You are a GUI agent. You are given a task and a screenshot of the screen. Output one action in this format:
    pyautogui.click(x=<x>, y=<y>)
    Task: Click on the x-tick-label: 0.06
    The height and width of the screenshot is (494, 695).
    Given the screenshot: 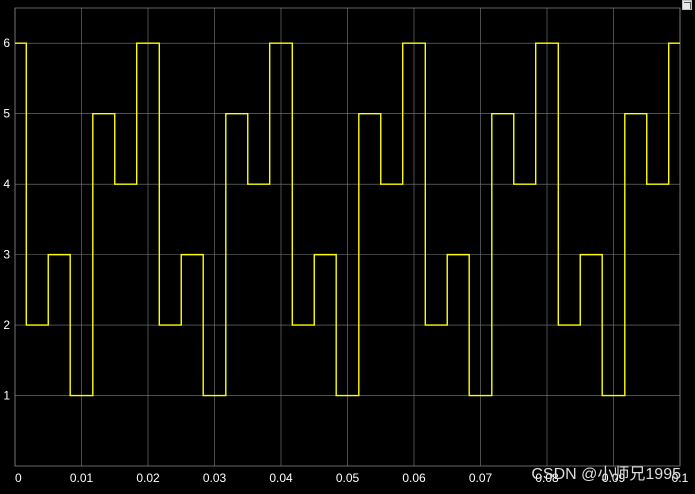 What is the action you would take?
    pyautogui.click(x=414, y=478)
    